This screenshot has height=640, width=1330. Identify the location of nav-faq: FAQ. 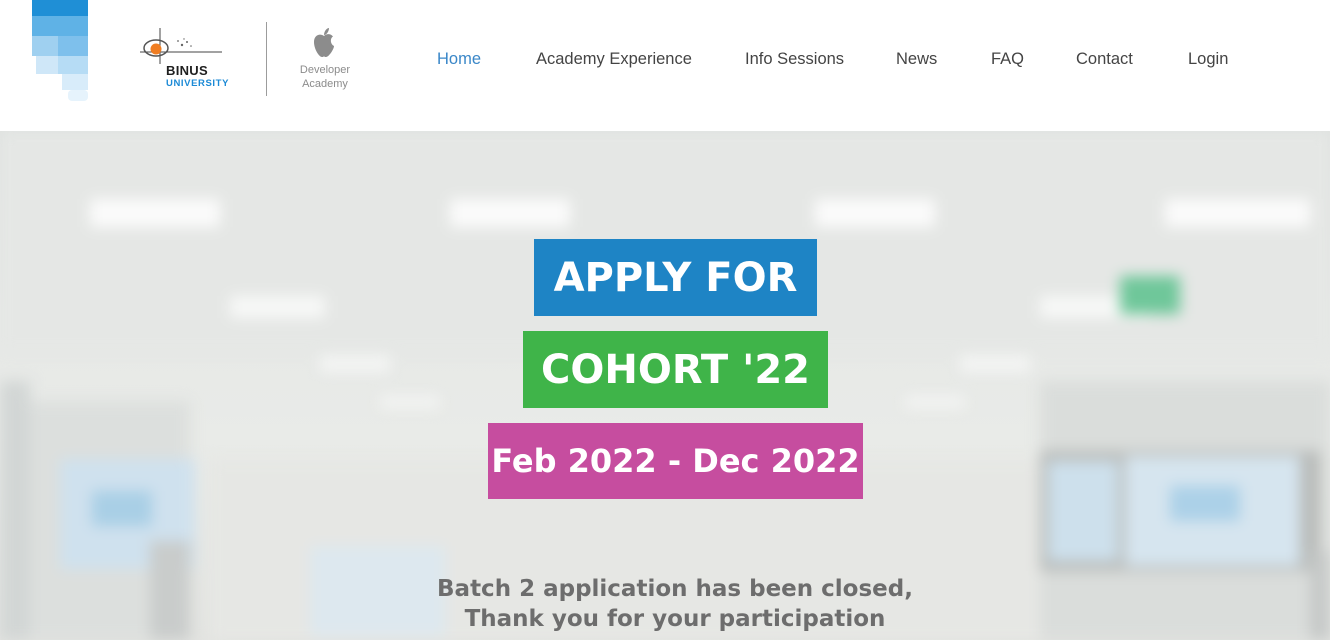
(1007, 59).